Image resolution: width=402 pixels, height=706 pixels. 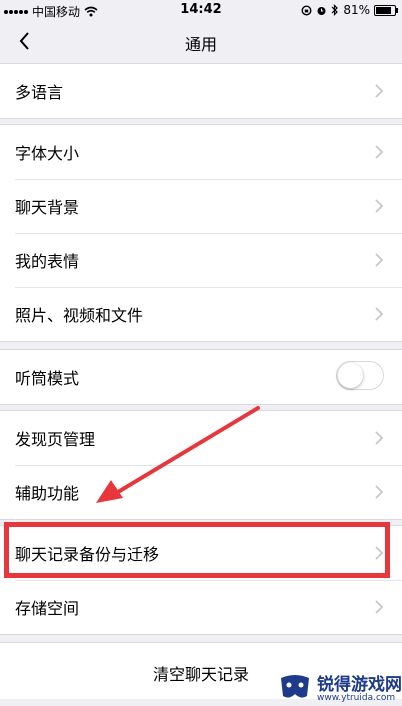 What do you see at coordinates (47, 608) in the screenshot?
I see `row-label: 存储空间` at bounding box center [47, 608].